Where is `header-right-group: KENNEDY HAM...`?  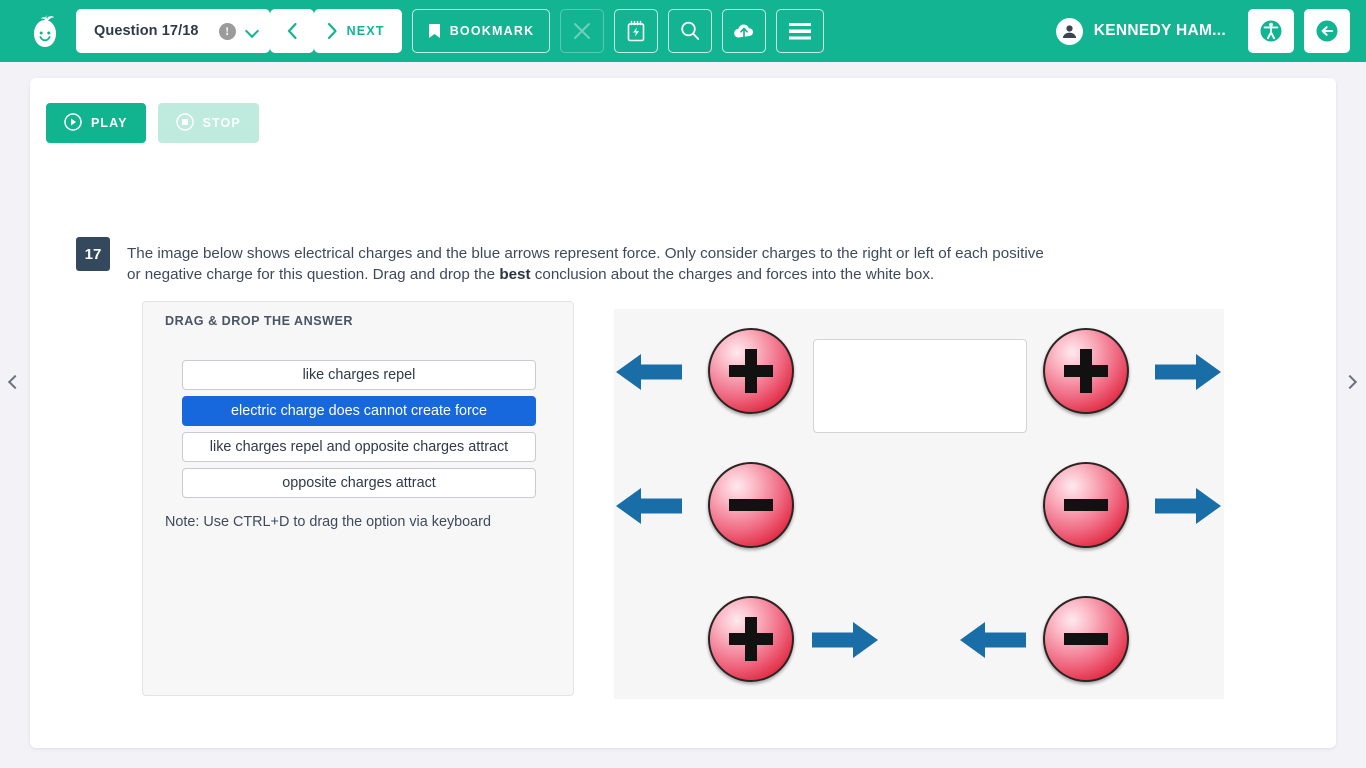
header-right-group: KENNEDY HAM... is located at coordinates (1210, 31).